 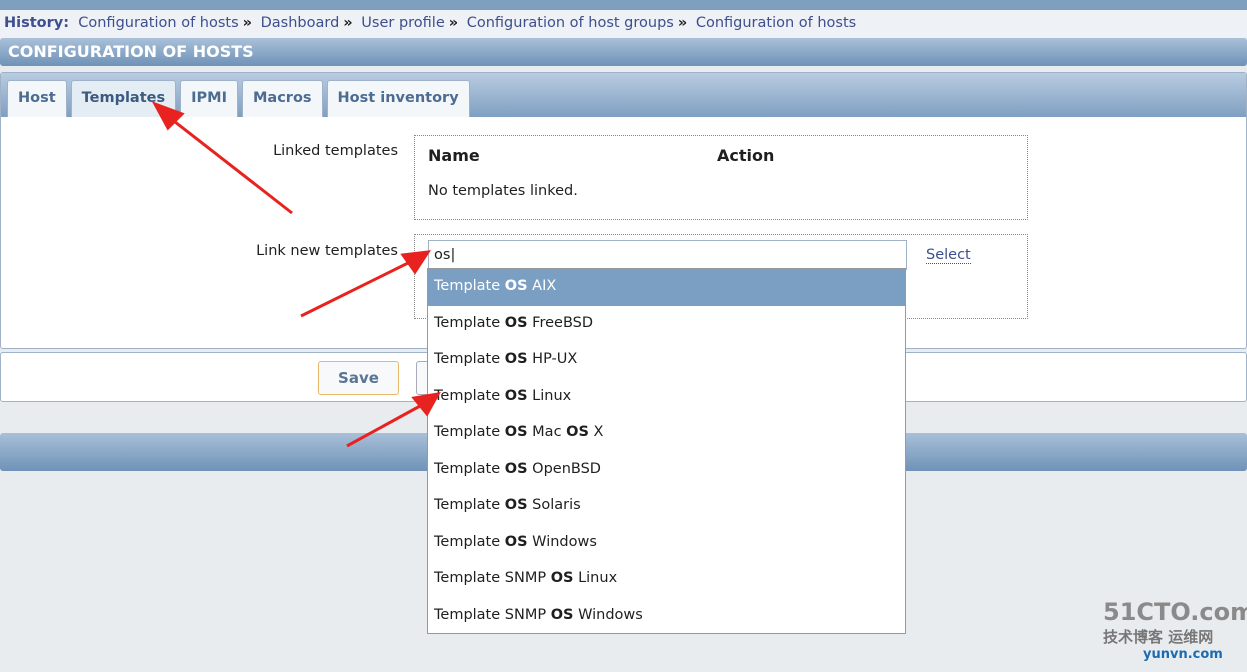 What do you see at coordinates (296, 274) in the screenshot?
I see `annotation-arrows` at bounding box center [296, 274].